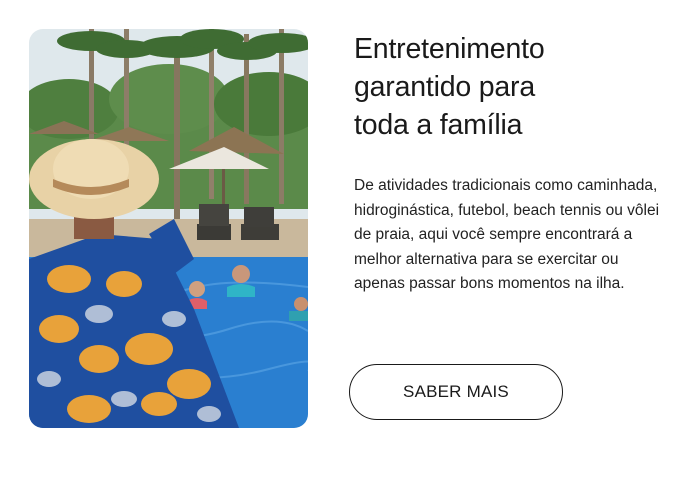 The height and width of the screenshot is (480, 700). I want to click on saber-mais-button: SABER MAIS, so click(456, 392).